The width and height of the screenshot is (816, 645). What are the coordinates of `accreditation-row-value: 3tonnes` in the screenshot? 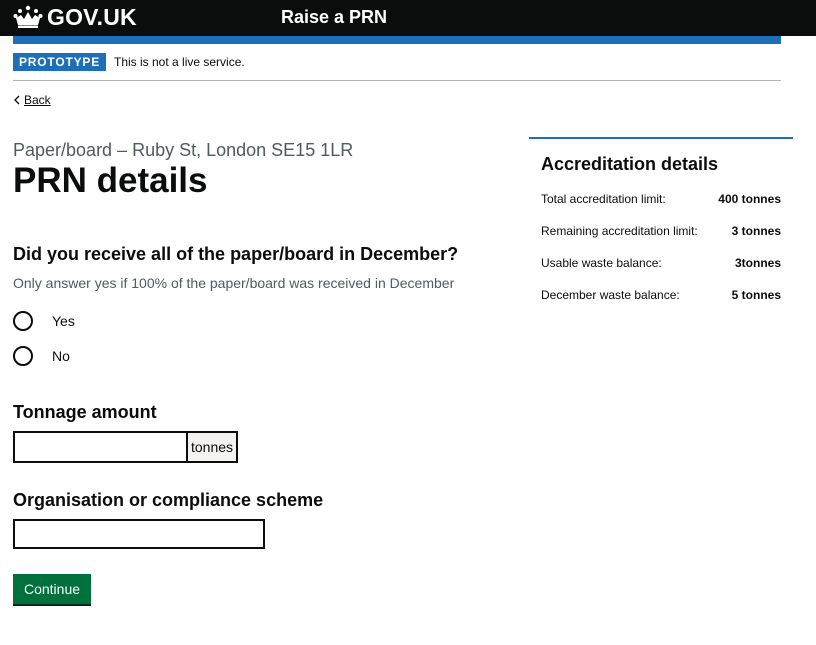 It's located at (757, 263).